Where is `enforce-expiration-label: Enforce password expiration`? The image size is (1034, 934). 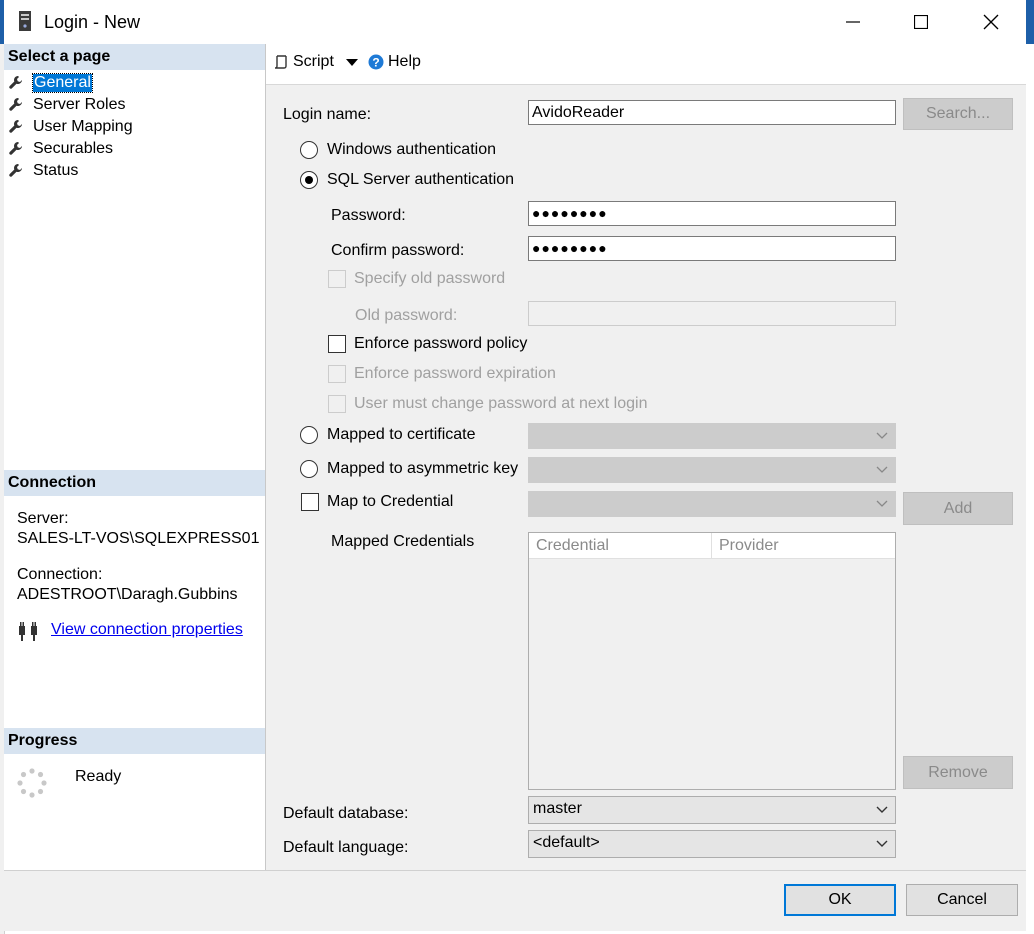
enforce-expiration-label: Enforce password expiration is located at coordinates (455, 373).